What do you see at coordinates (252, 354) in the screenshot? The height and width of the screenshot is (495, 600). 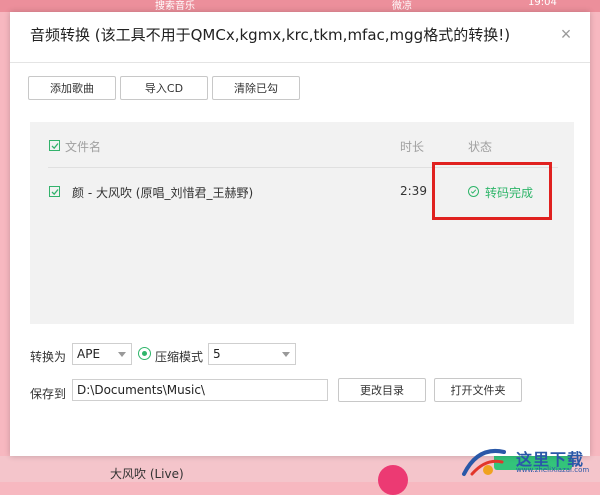 I see `compress-level-select: 5` at bounding box center [252, 354].